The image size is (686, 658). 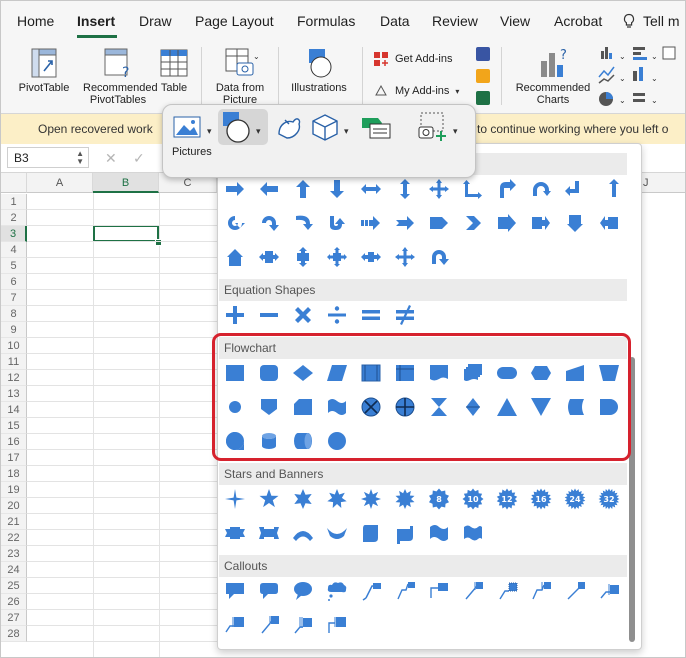 What do you see at coordinates (14, 522) in the screenshot?
I see `row-header-21: 21` at bounding box center [14, 522].